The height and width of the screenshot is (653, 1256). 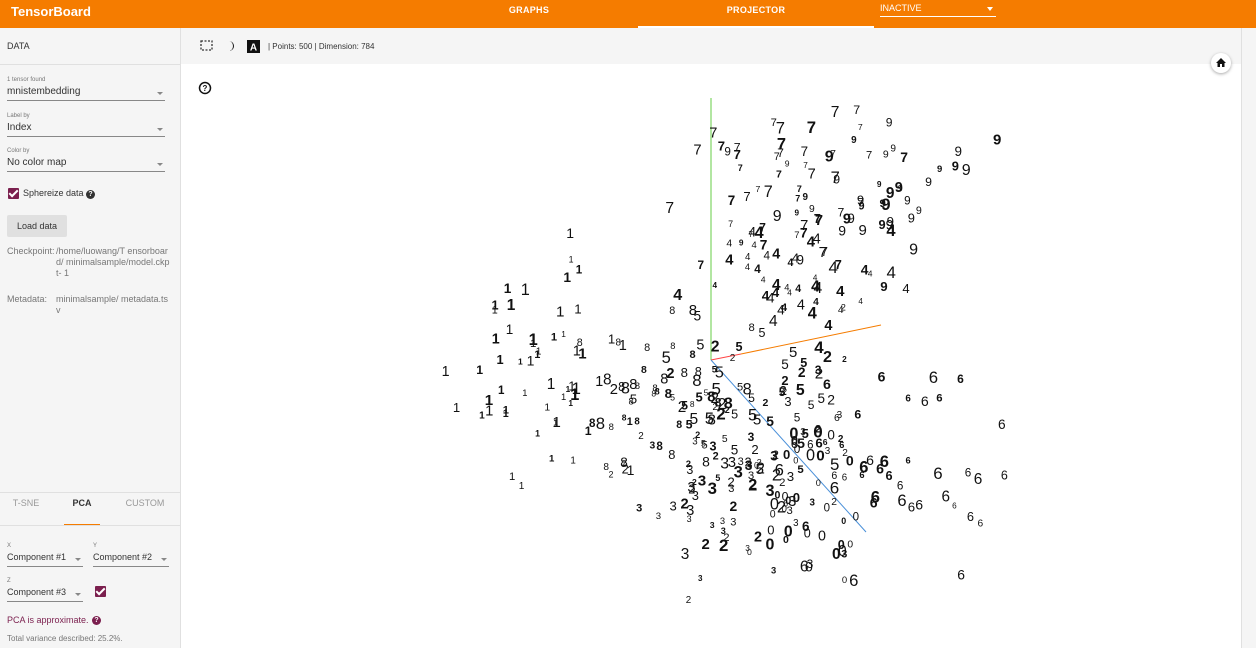 What do you see at coordinates (86, 164) in the screenshot?
I see `color-by-dropdown: No color map` at bounding box center [86, 164].